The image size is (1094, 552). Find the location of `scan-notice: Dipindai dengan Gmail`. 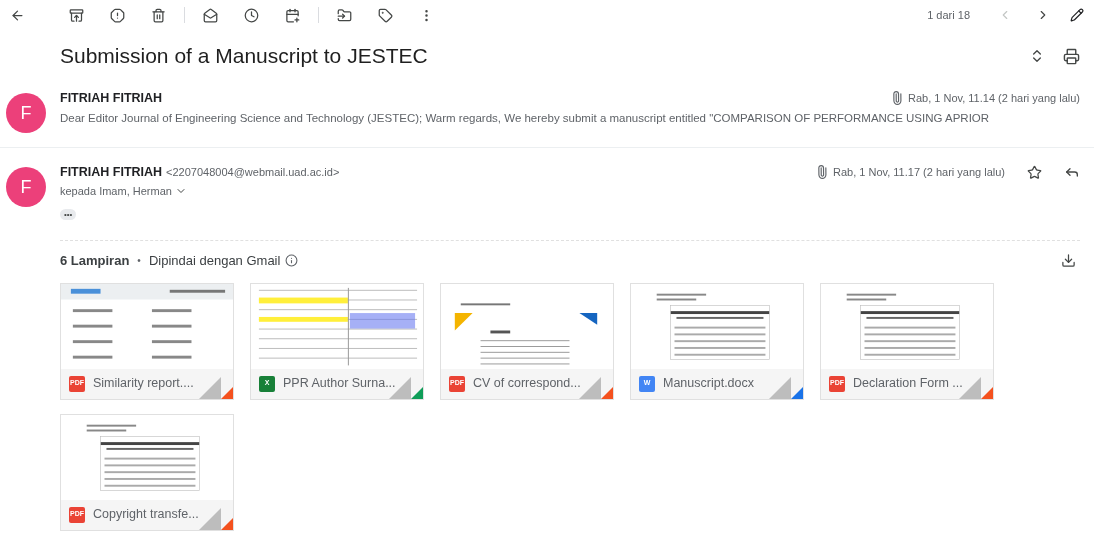

scan-notice: Dipindai dengan Gmail is located at coordinates (214, 260).